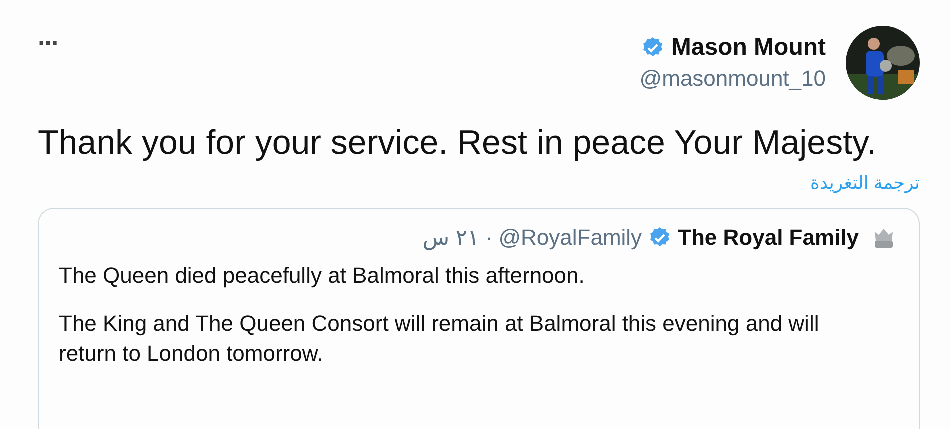 The image size is (950, 429). What do you see at coordinates (322, 276) in the screenshot?
I see `quoted-tweet-text: The Queen died peacefully at Balmoral this afternoon.` at bounding box center [322, 276].